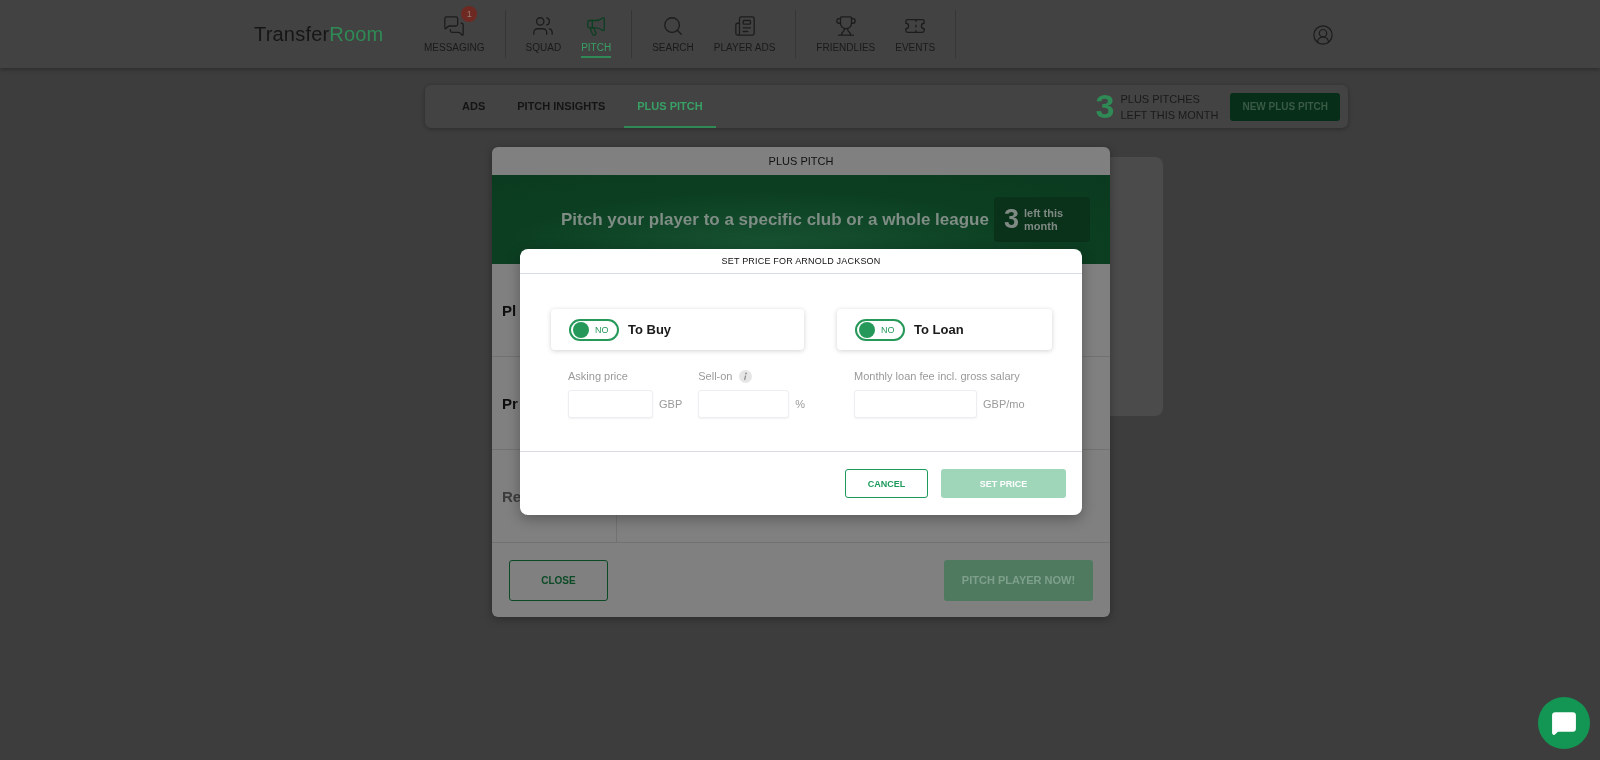 The height and width of the screenshot is (760, 1600). What do you see at coordinates (1004, 404) in the screenshot?
I see `unit-label: GBP/mo` at bounding box center [1004, 404].